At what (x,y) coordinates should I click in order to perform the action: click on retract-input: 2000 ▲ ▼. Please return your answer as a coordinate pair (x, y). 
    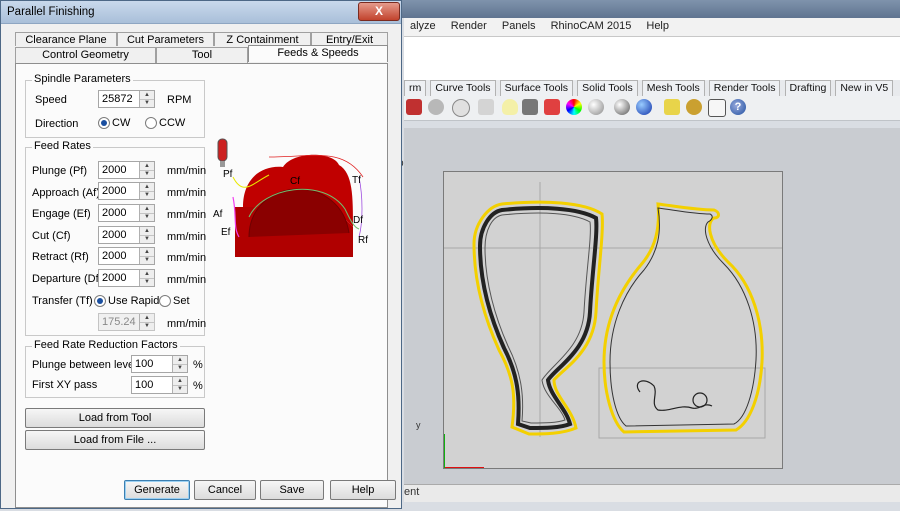
    Looking at the image, I should click on (126, 256).